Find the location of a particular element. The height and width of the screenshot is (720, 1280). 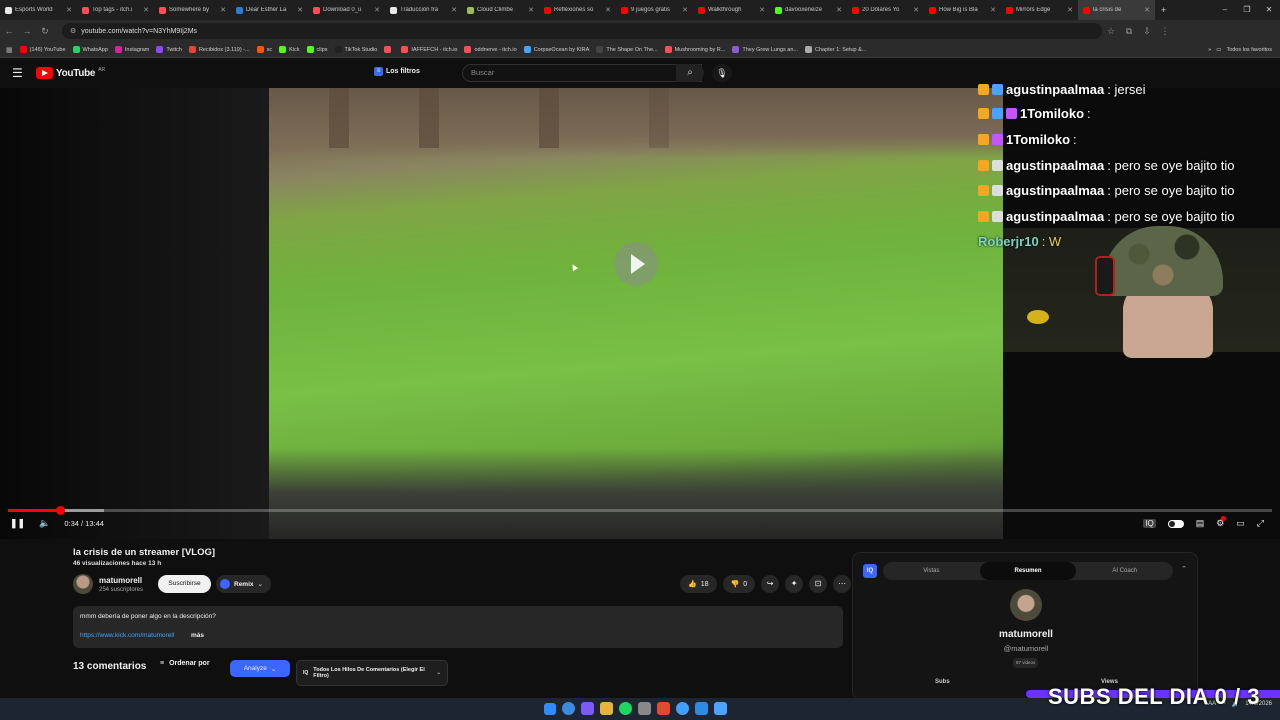

bookmark-item: sc is located at coordinates (264, 49).